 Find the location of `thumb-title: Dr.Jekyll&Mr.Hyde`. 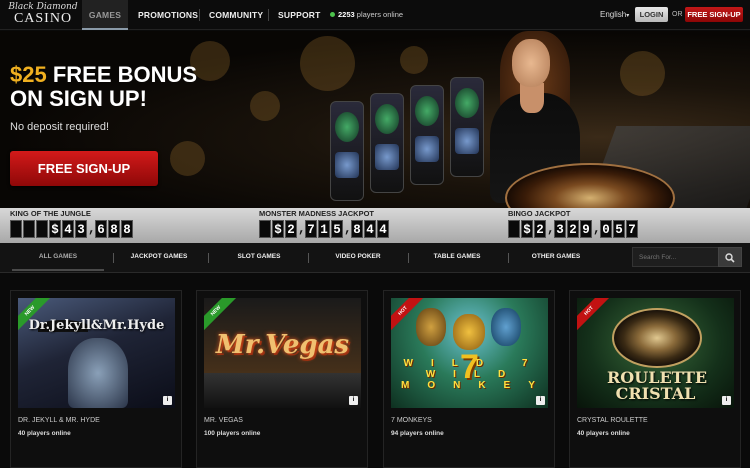

thumb-title: Dr.Jekyll&Mr.Hyde is located at coordinates (96, 325).